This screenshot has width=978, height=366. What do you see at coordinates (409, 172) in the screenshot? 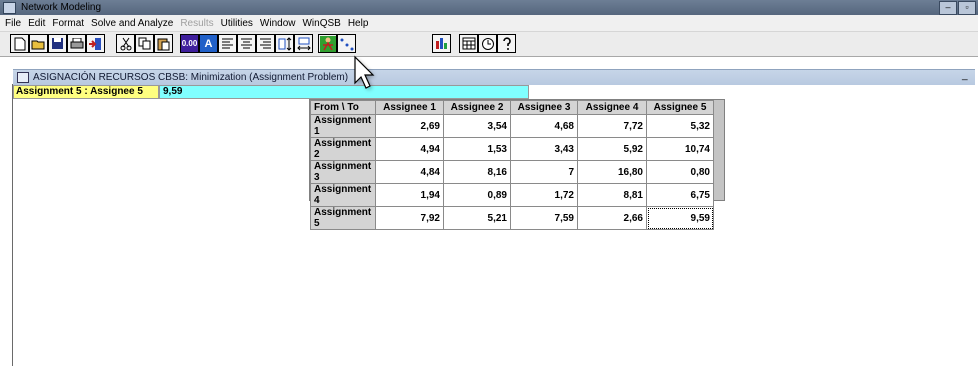
I see `table-cell: 4,84` at bounding box center [409, 172].